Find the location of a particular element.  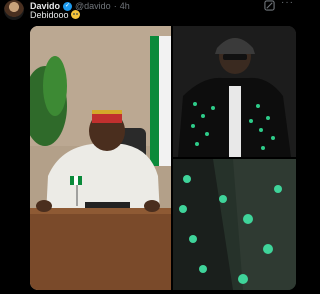

avatar is located at coordinates (14, 10).